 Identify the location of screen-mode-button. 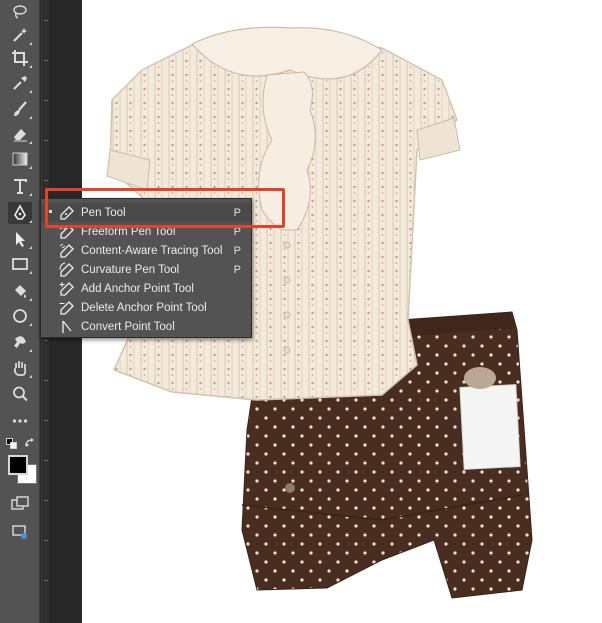
(20, 532).